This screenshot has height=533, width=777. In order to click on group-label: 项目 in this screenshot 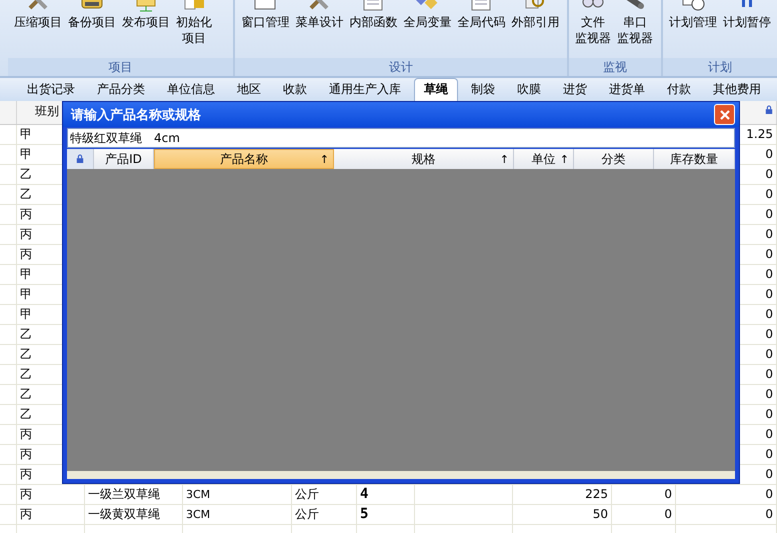, I will do `click(121, 67)`.